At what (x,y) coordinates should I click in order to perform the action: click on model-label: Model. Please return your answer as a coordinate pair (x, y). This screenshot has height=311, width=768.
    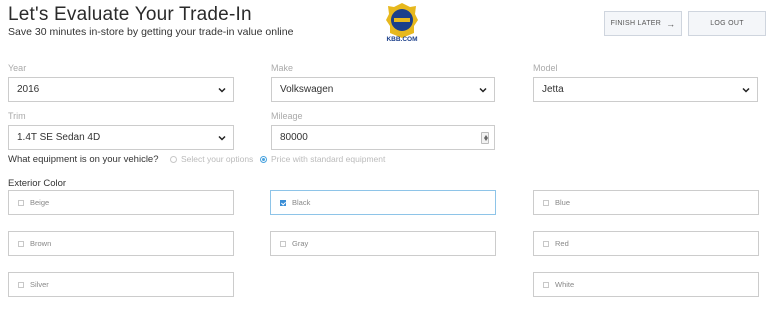
    Looking at the image, I should click on (545, 68).